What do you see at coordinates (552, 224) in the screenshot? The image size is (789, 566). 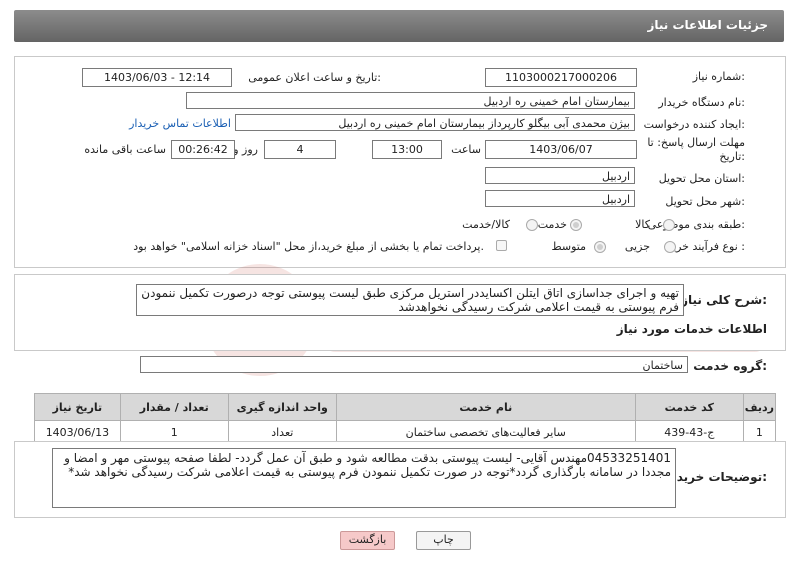 I see `category-option-service: خدمت` at bounding box center [552, 224].